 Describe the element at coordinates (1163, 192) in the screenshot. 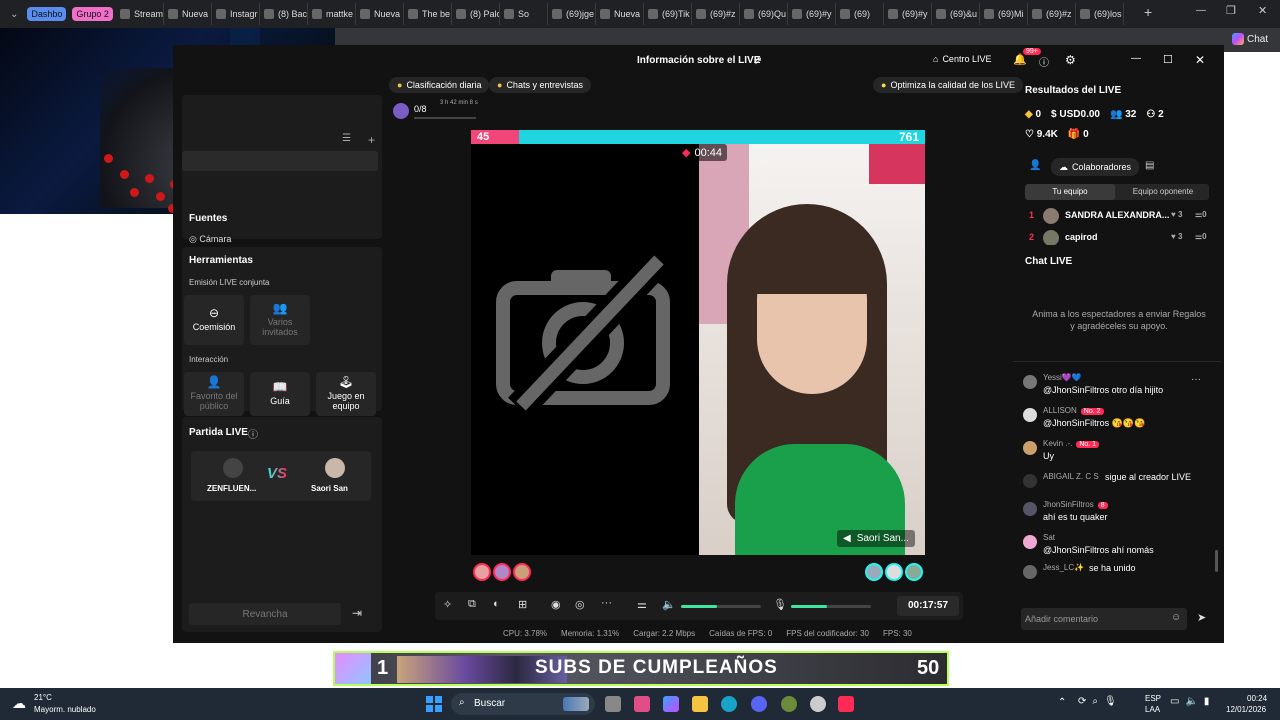

I see `tab-opponent-team: Equipo oponente` at that location.